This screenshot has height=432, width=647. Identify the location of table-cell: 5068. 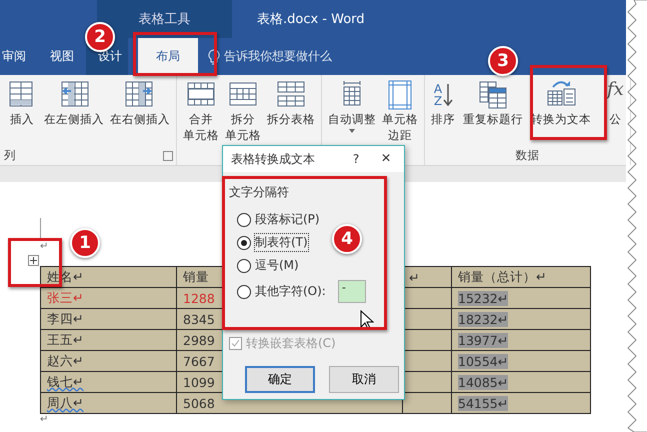
(199, 403).